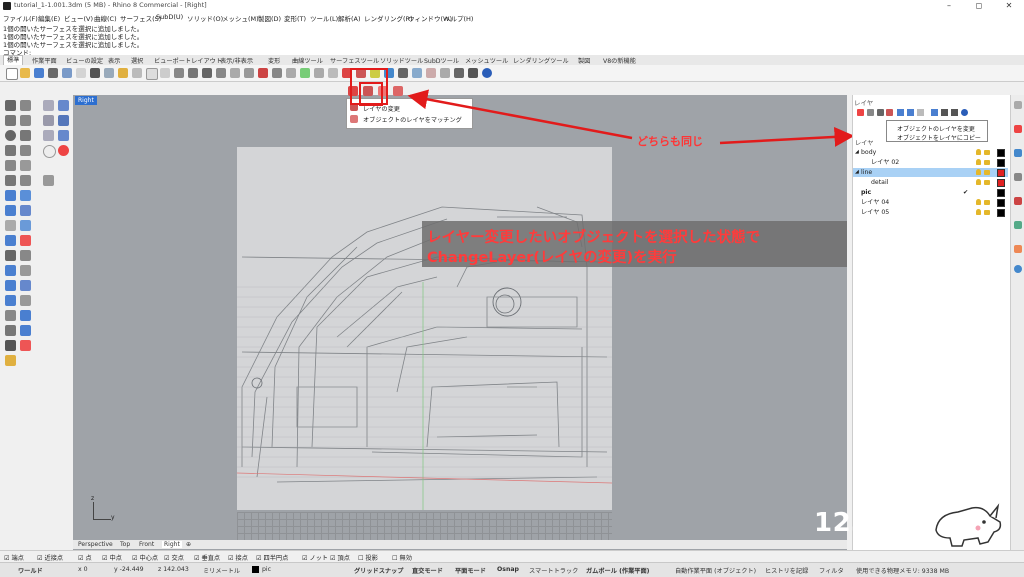 The image size is (1024, 577). What do you see at coordinates (715, 570) in the screenshot?
I see `auto-cplane-toggle: 自動作業平面 (オブジェクト)` at bounding box center [715, 570].